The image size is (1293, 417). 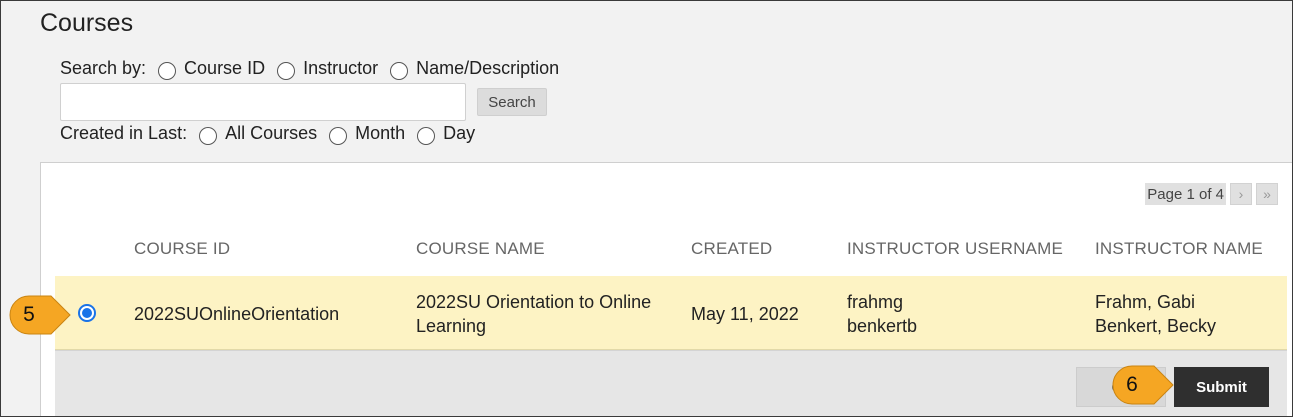 What do you see at coordinates (534, 302) in the screenshot?
I see `cell-course-name-line1: 2022SU Orientation to Online` at bounding box center [534, 302].